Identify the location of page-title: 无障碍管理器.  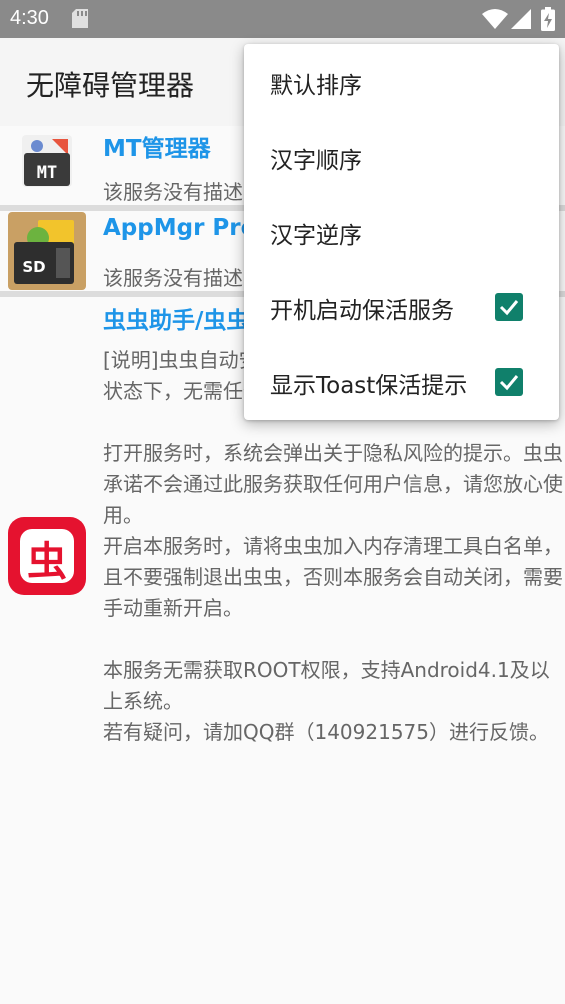
(110, 85).